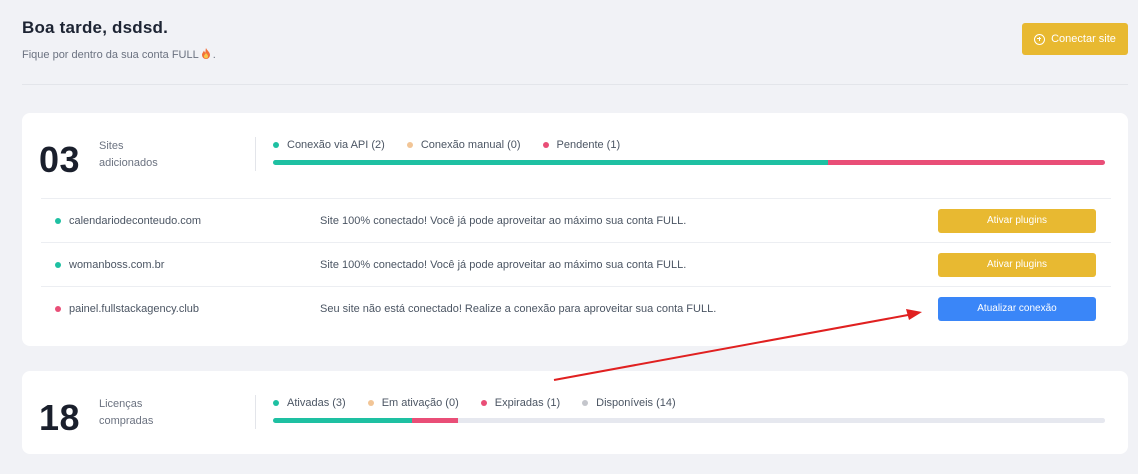 The height and width of the screenshot is (474, 1138). What do you see at coordinates (420, 403) in the screenshot?
I see `legend-label: Em ativação (0)` at bounding box center [420, 403].